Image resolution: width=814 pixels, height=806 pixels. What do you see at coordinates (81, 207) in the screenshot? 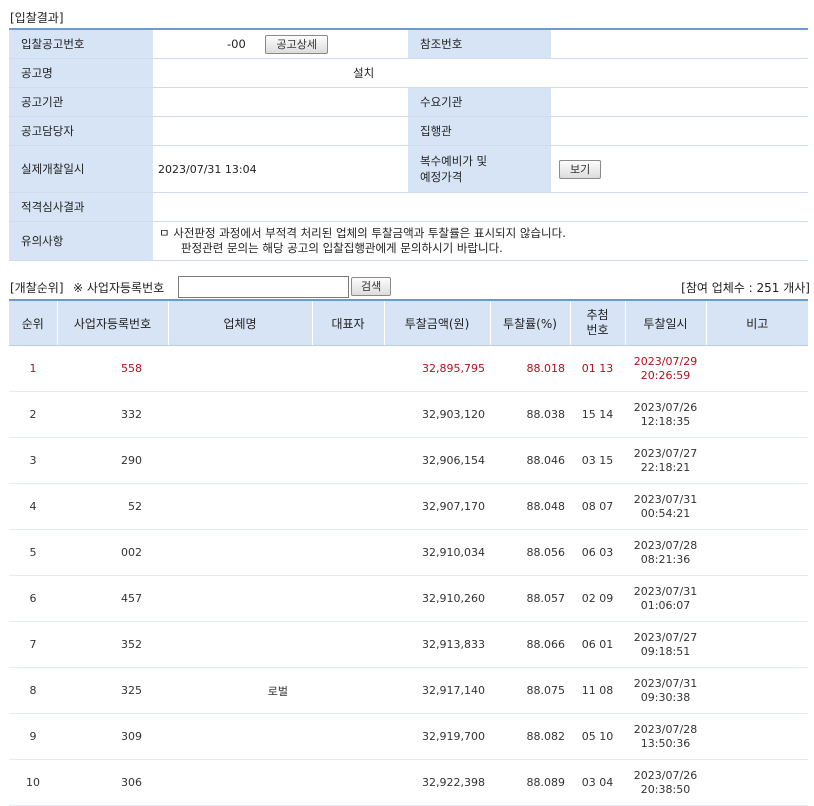
I see `review-label: 적격심사결과` at bounding box center [81, 207].